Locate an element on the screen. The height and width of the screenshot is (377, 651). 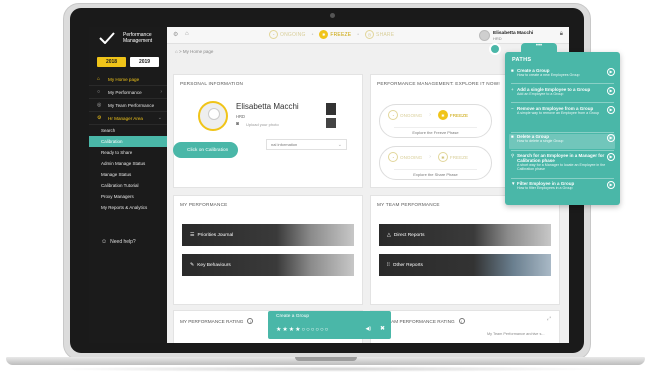
help-label: Need help? is located at coordinates (123, 242).